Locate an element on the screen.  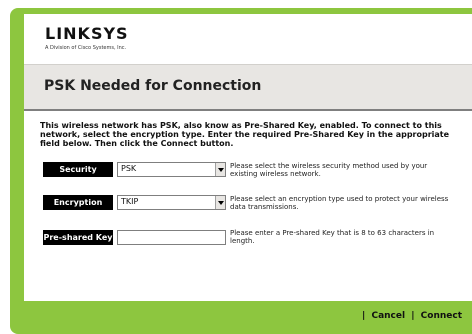
psk-label: Pre-shared Key is located at coordinates (78, 237).